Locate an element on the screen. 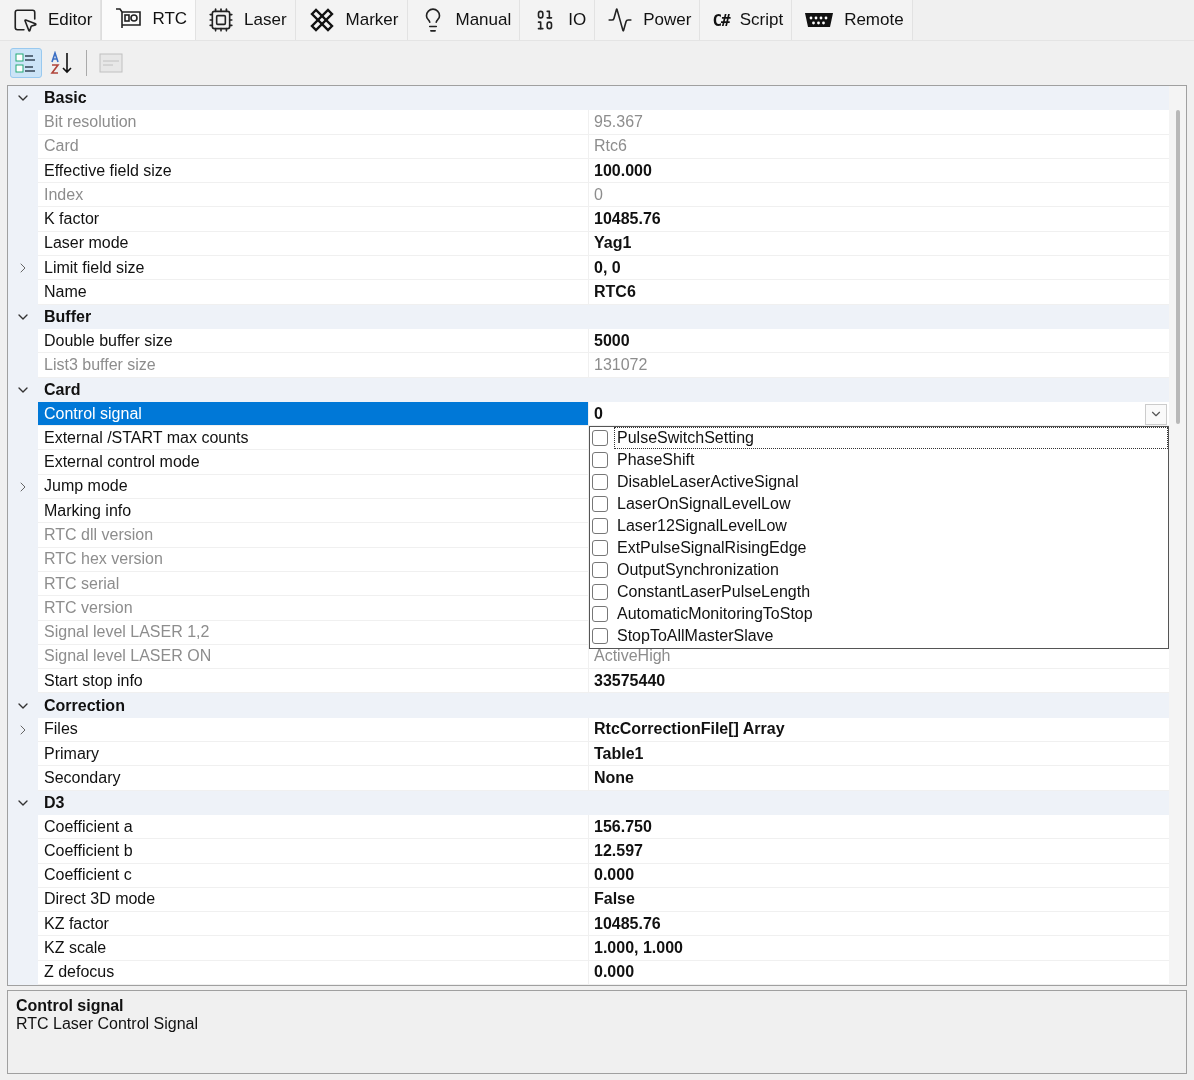 The height and width of the screenshot is (1080, 1194). property-name: Name is located at coordinates (313, 292).